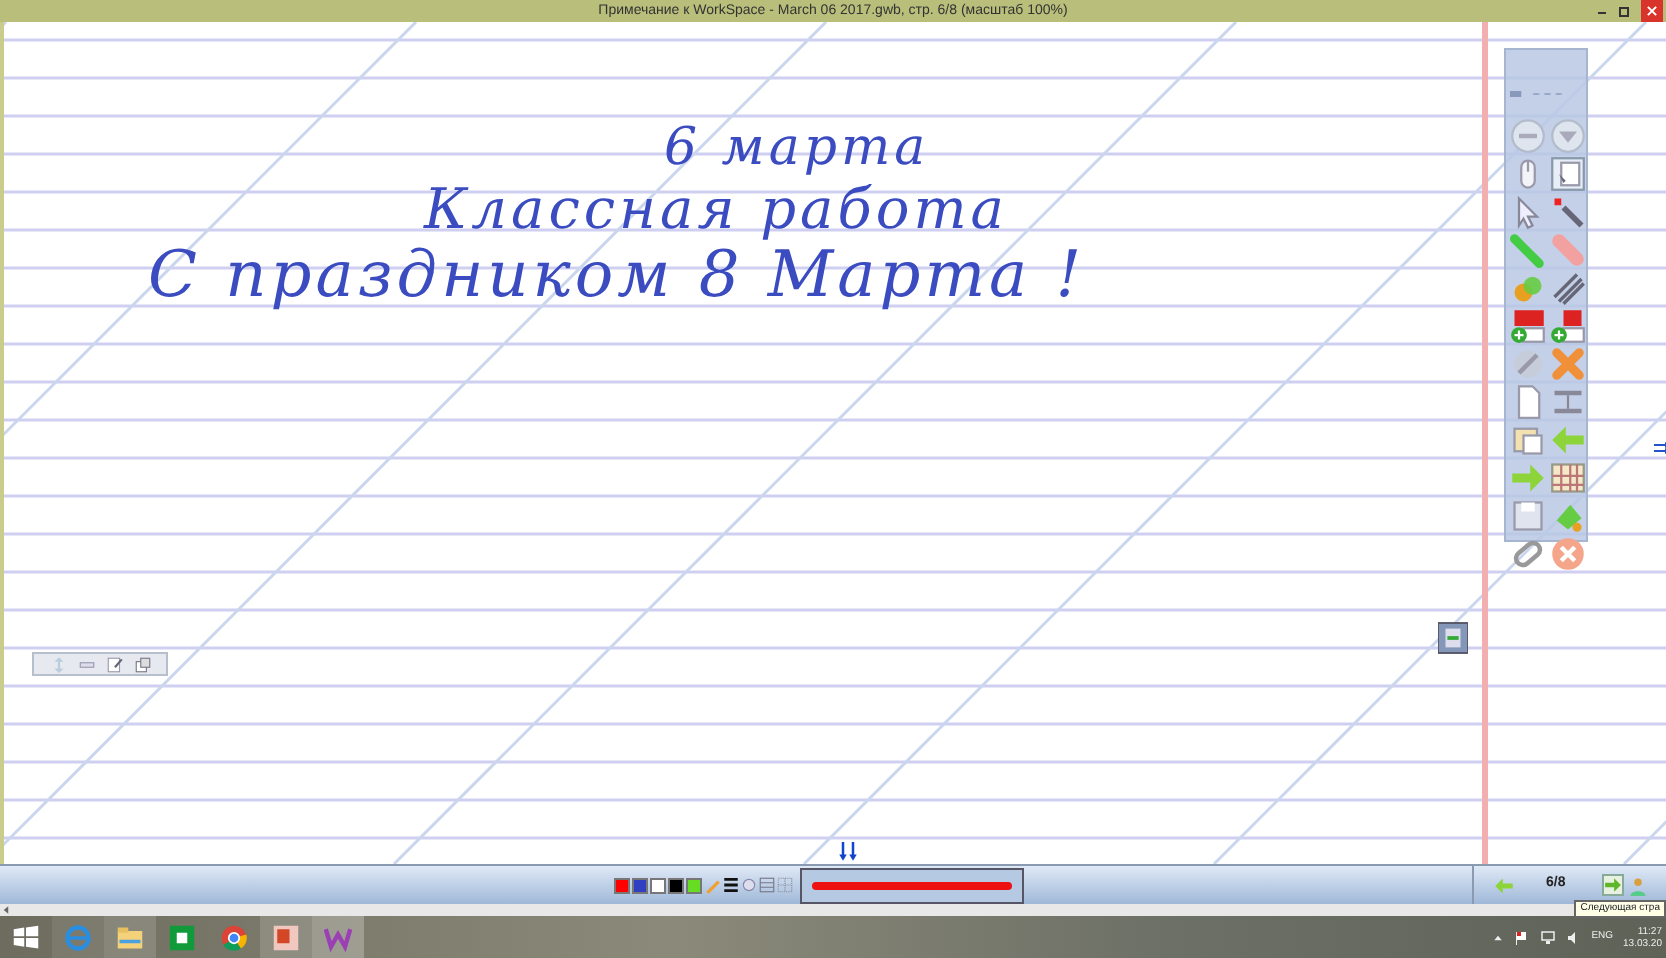 The height and width of the screenshot is (958, 1666). What do you see at coordinates (731, 885) in the screenshot?
I see `line-width-icon` at bounding box center [731, 885].